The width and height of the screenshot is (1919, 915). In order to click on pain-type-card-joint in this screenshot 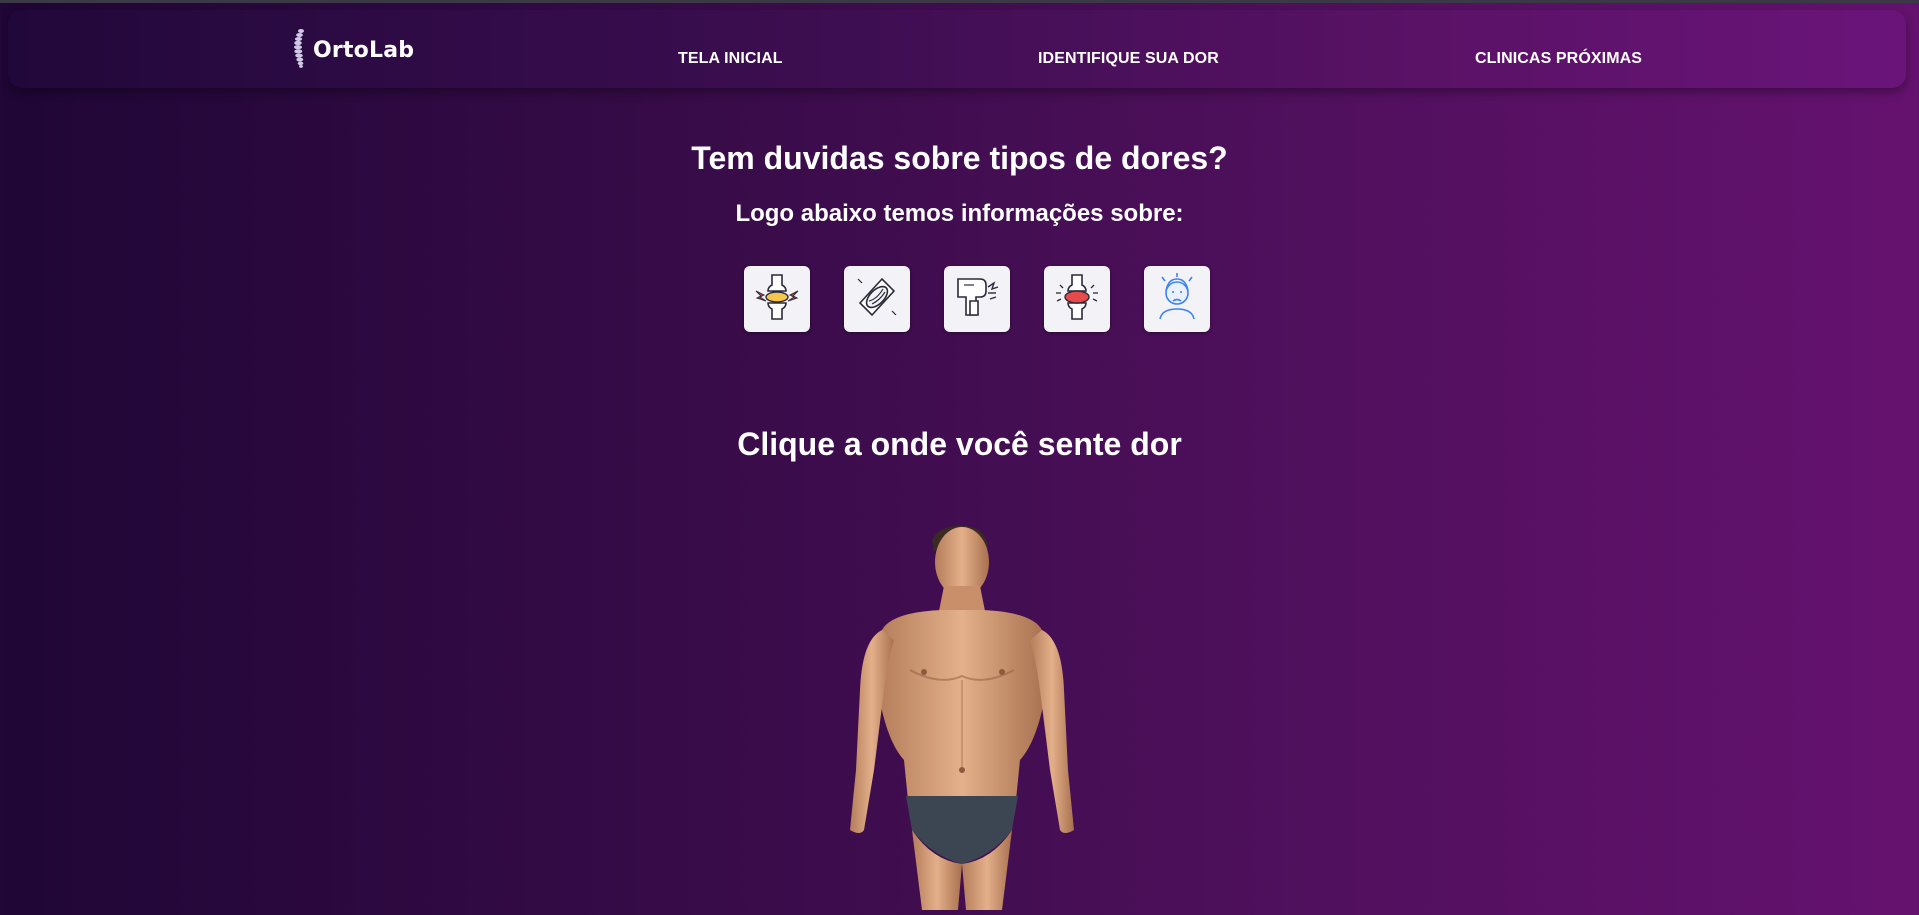, I will do `click(777, 299)`.